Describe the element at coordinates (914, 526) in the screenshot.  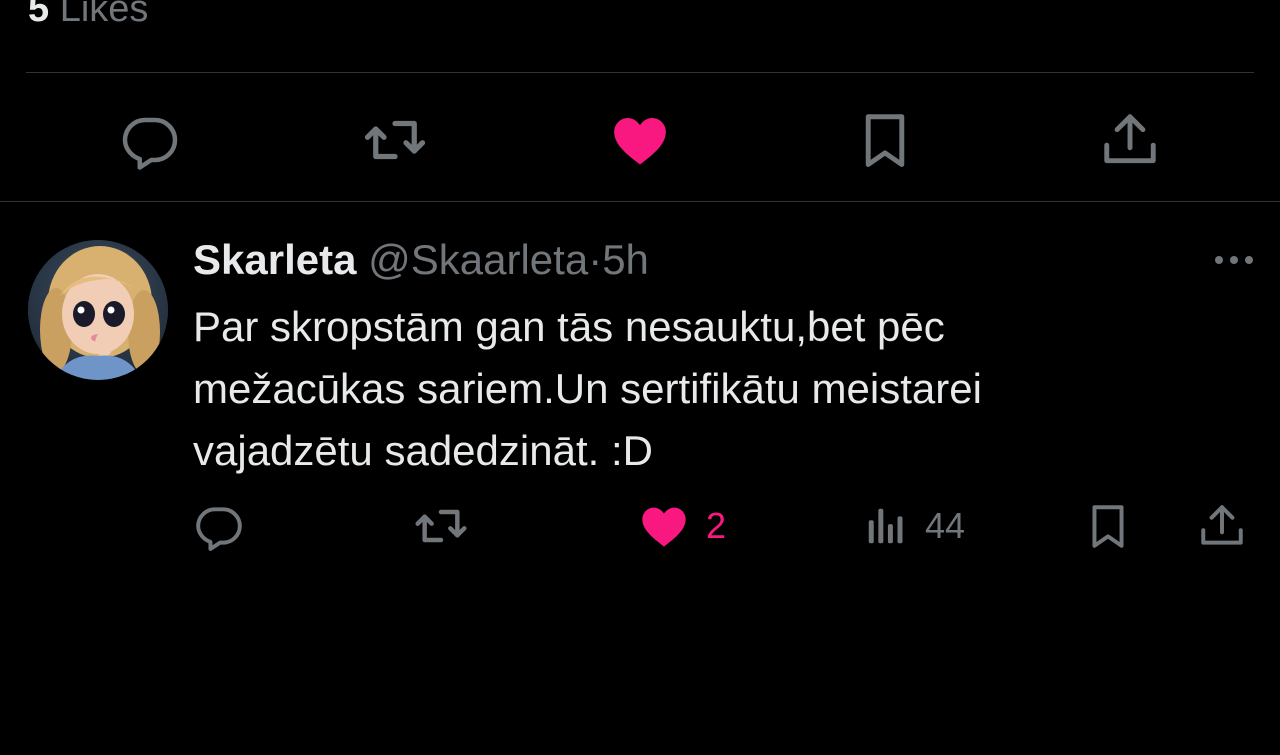
I see `views-button: 44` at that location.